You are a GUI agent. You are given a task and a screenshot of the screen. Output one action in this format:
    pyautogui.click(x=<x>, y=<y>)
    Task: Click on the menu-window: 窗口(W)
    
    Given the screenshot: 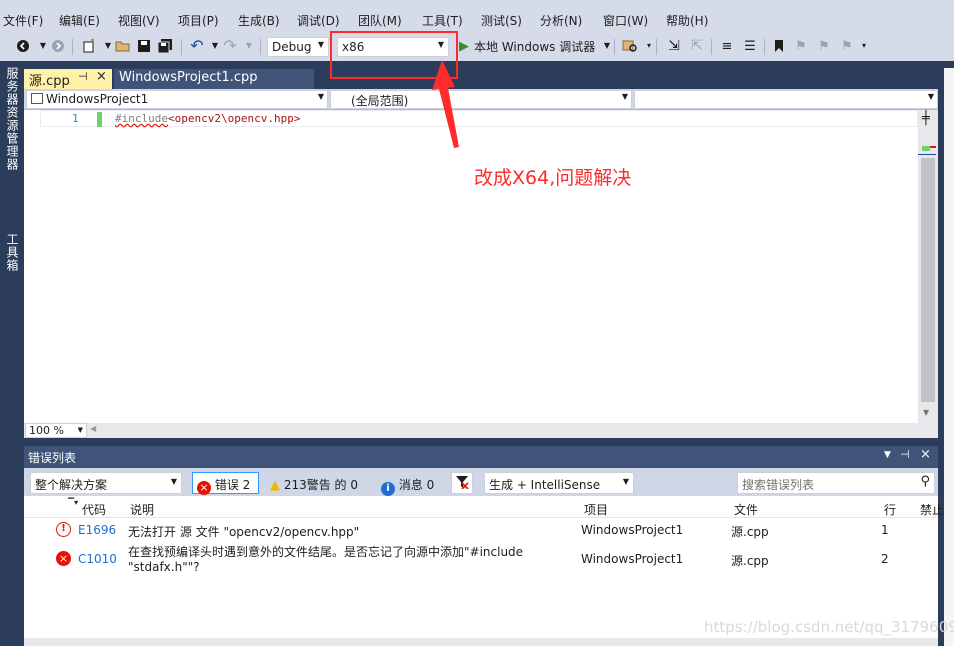 What is the action you would take?
    pyautogui.click(x=625, y=20)
    